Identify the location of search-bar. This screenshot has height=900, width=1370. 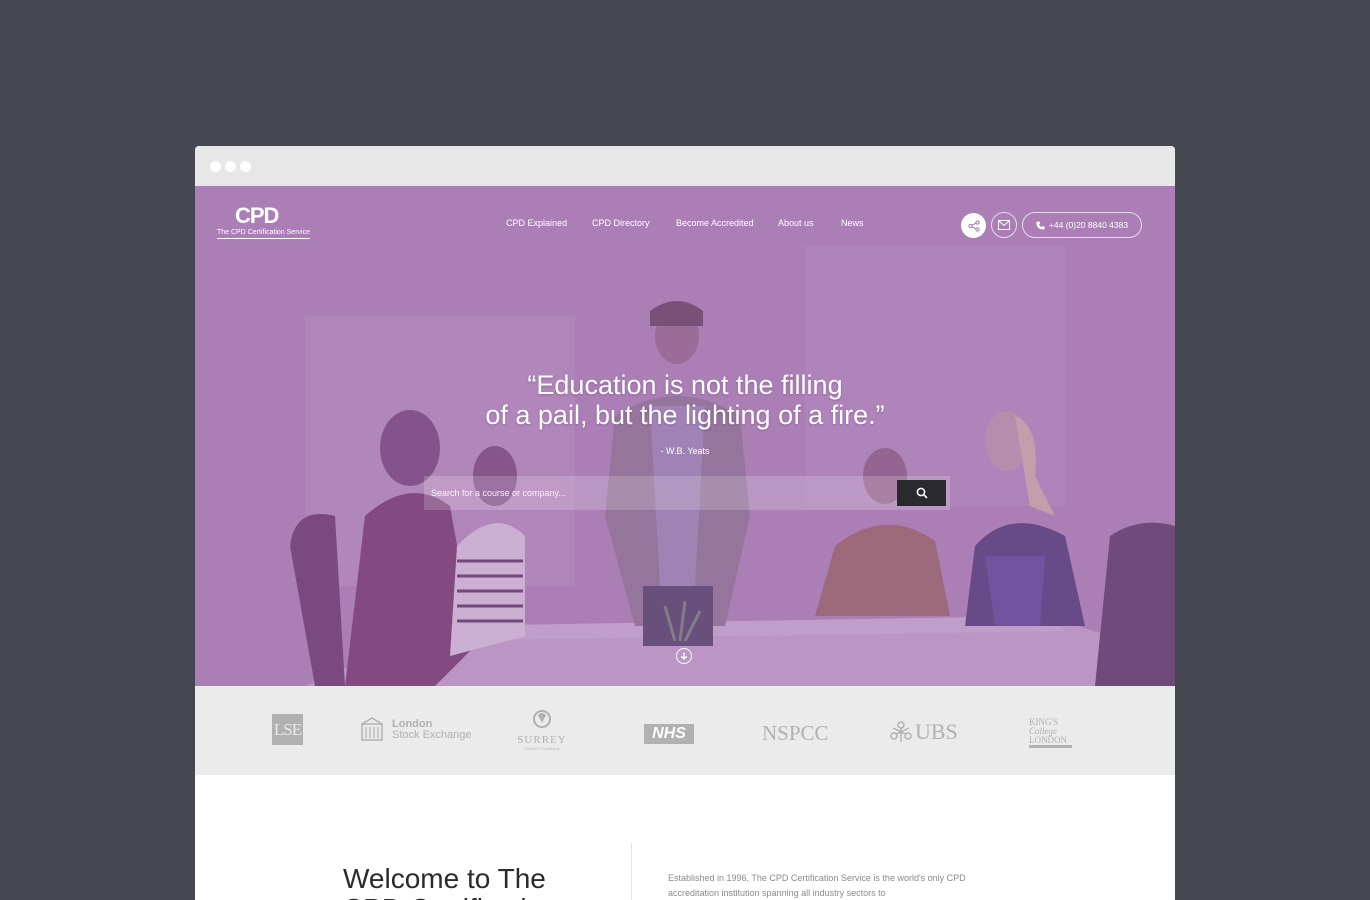
(687, 493).